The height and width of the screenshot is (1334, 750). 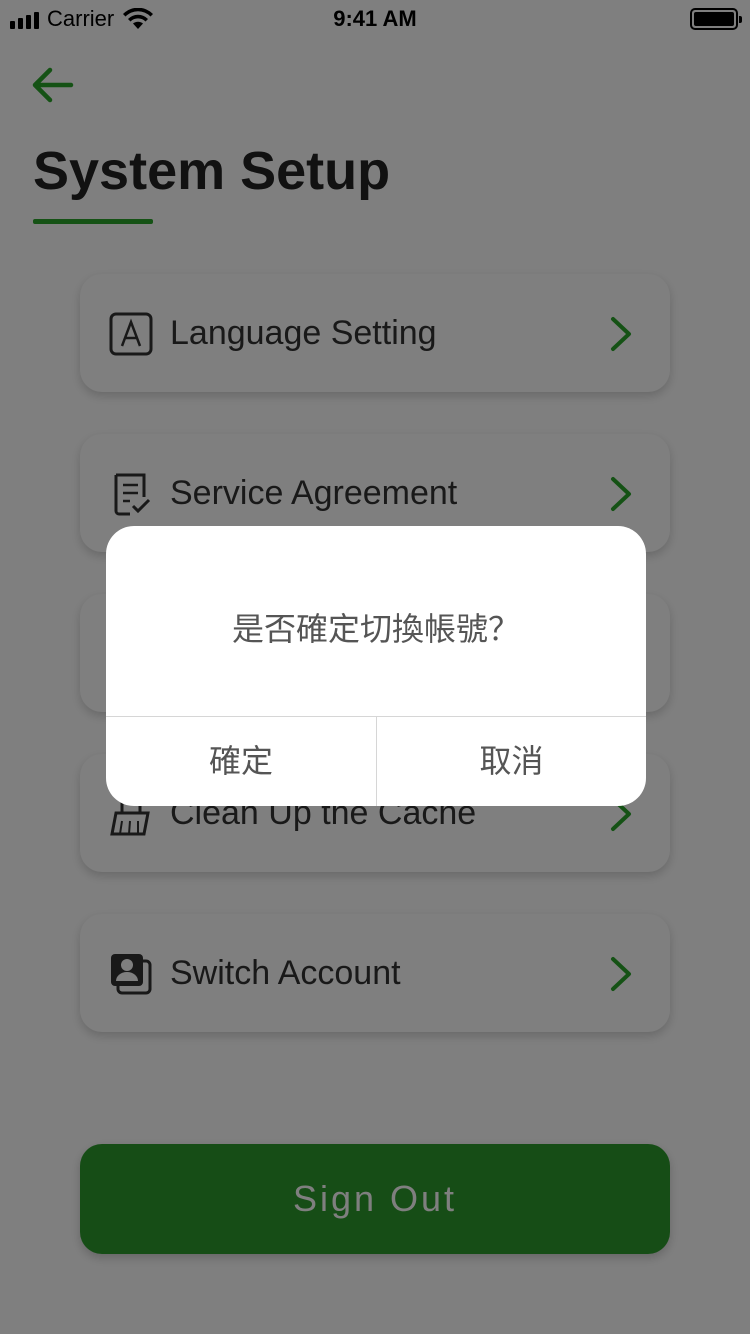 What do you see at coordinates (511, 761) in the screenshot?
I see `cancel-button: 取消` at bounding box center [511, 761].